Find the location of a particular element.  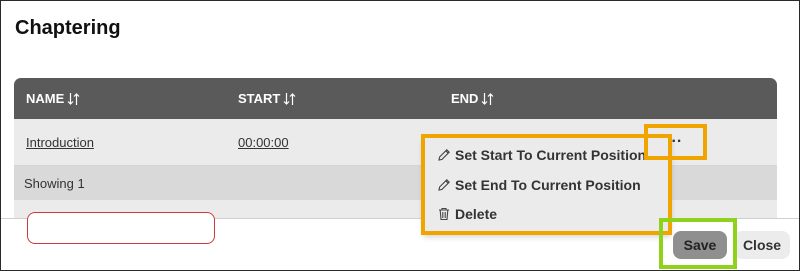

showing-count: Showing 1 is located at coordinates (54, 183).